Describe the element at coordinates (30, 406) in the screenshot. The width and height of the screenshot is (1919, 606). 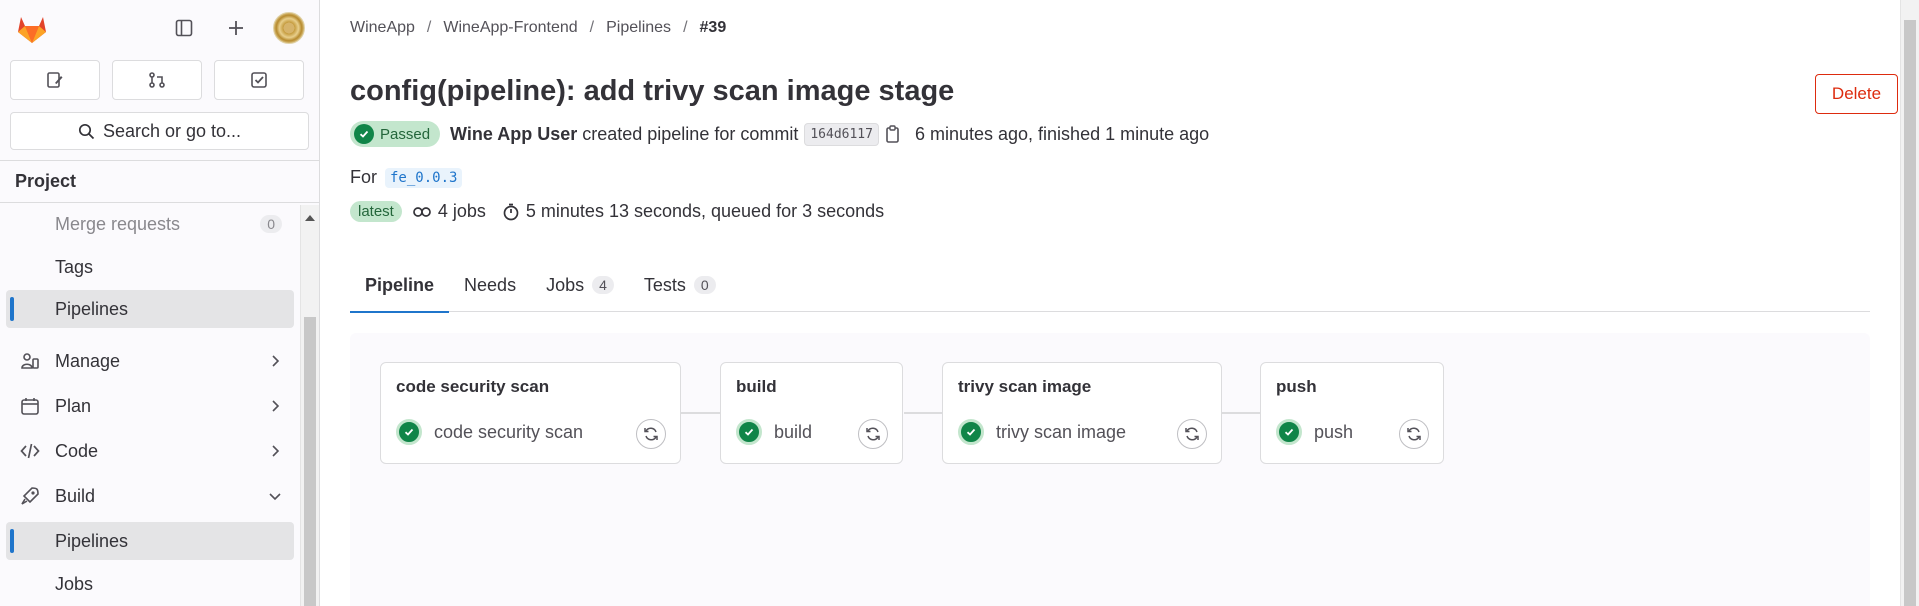
I see `calendar-icon` at that location.